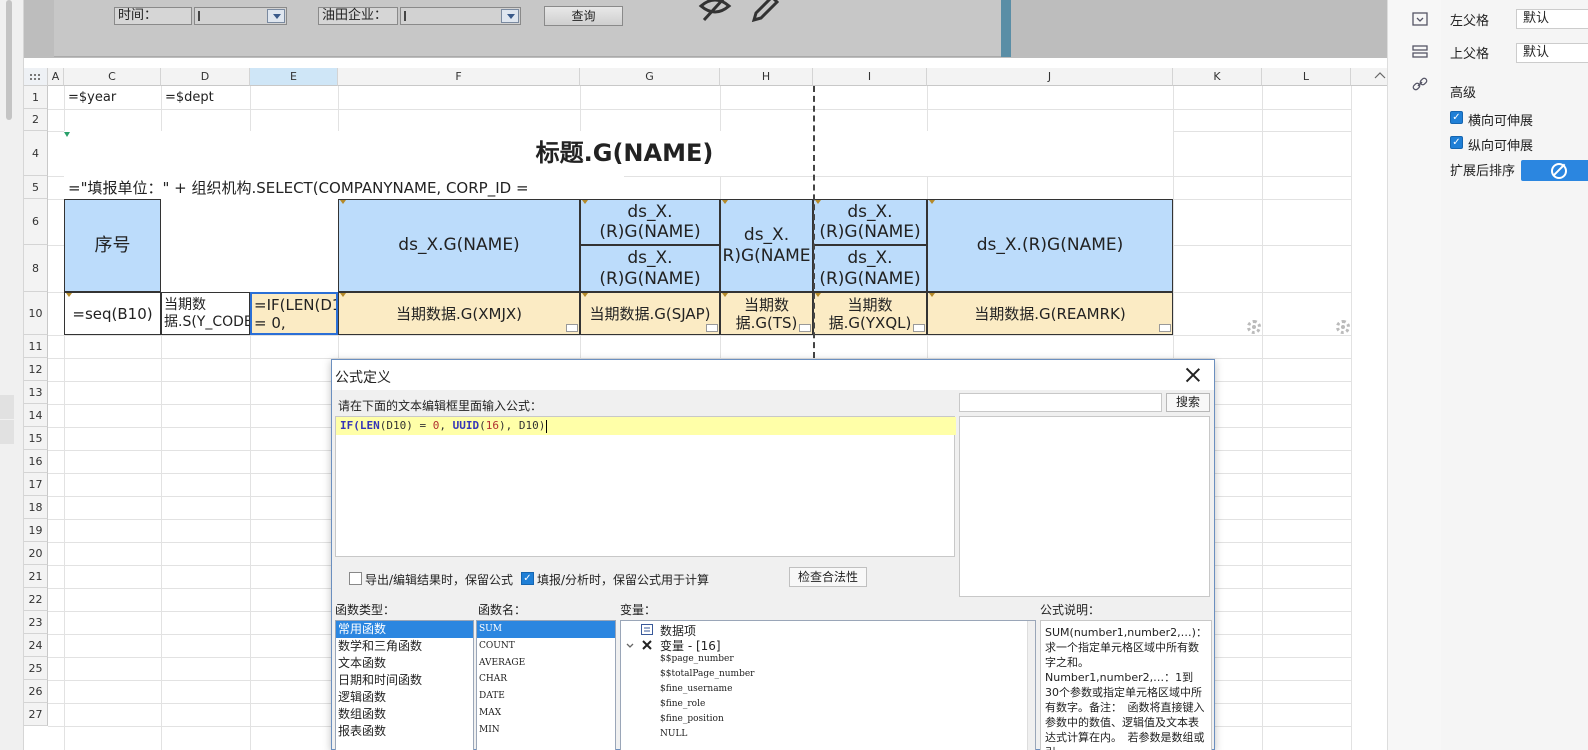 The image size is (1588, 750). What do you see at coordinates (460, 16) in the screenshot?
I see `company-select` at bounding box center [460, 16].